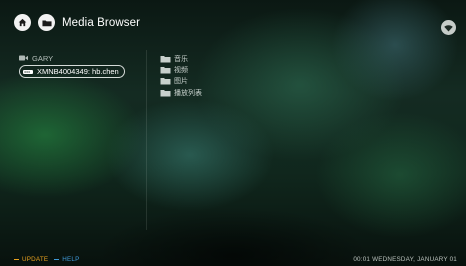 This screenshot has width=466, height=266. I want to click on folder-item-music: 音乐, so click(181, 58).